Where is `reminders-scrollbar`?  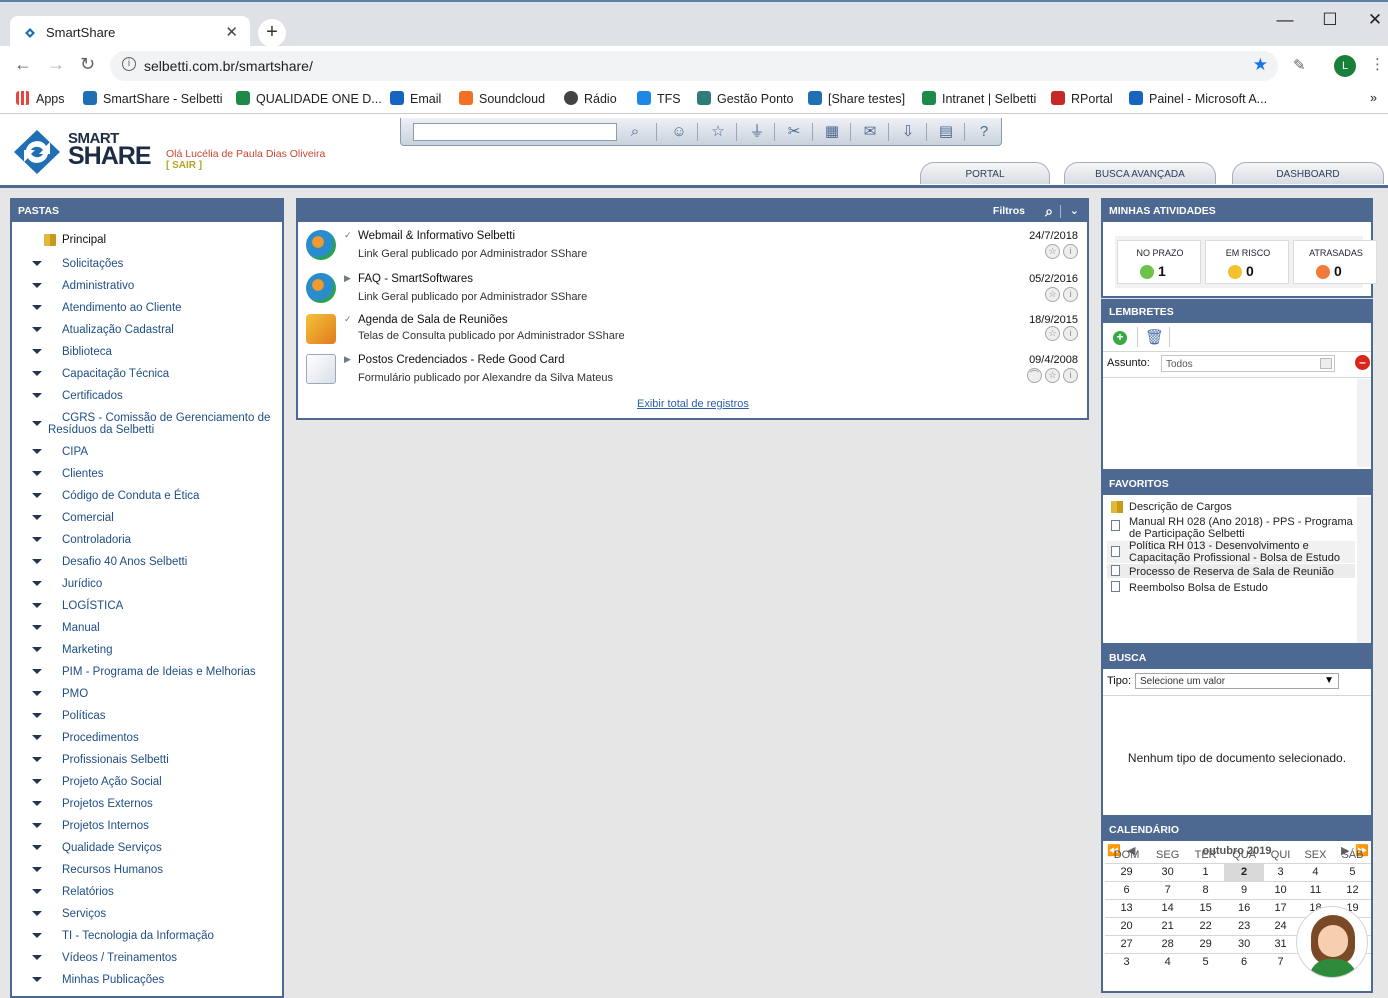 reminders-scrollbar is located at coordinates (1364, 423).